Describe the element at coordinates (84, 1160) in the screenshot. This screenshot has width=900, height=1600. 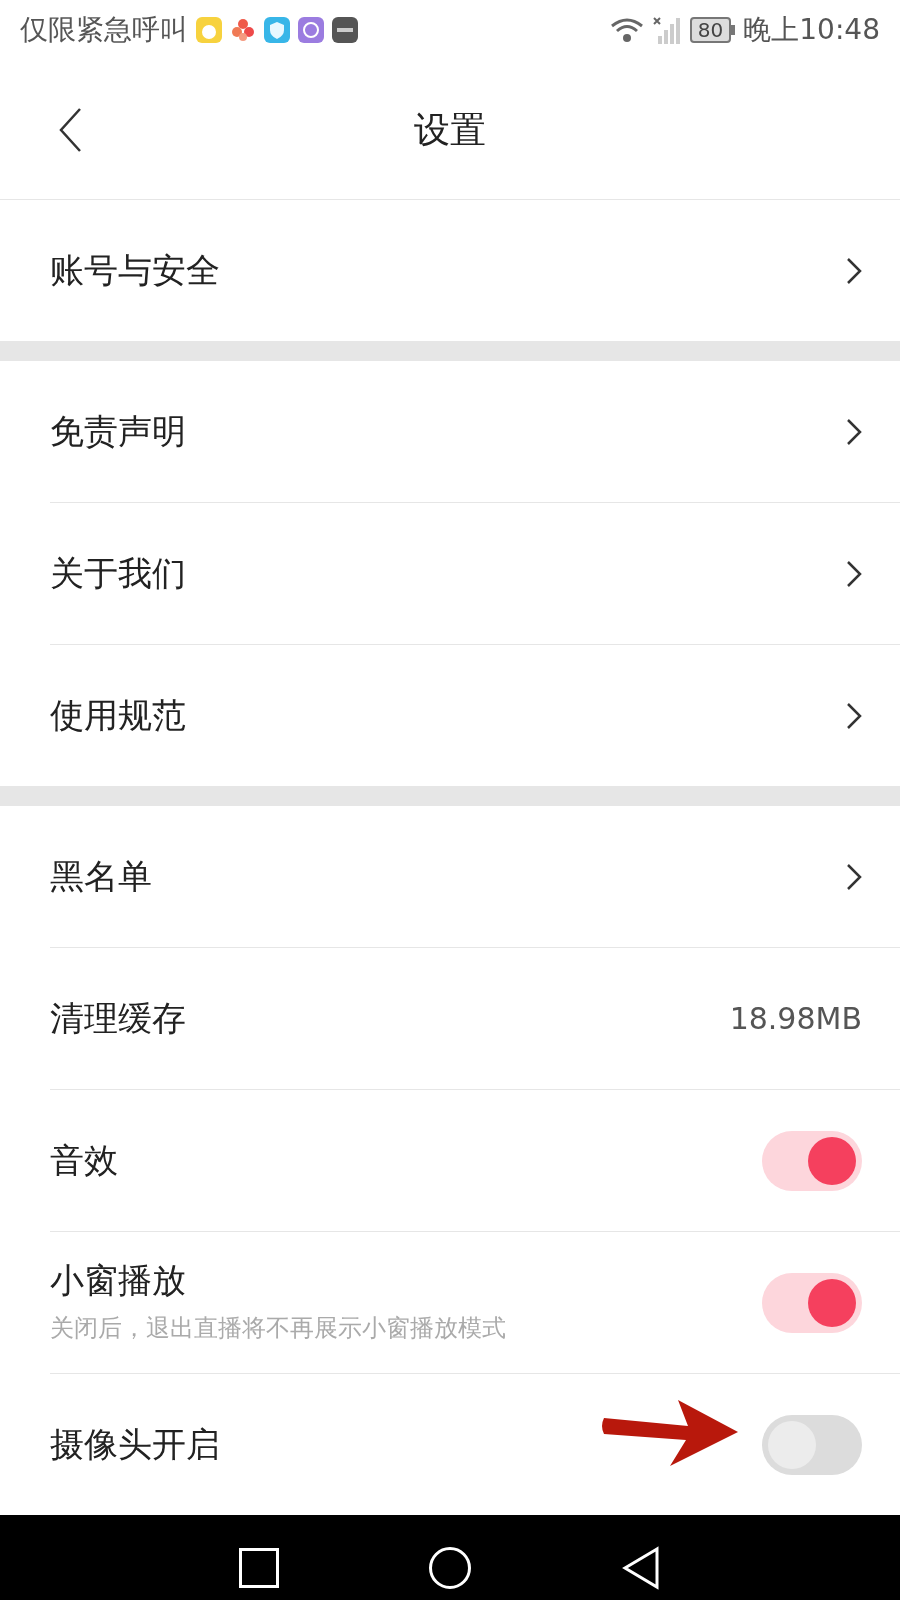
I see `setting-label: 音效` at that location.